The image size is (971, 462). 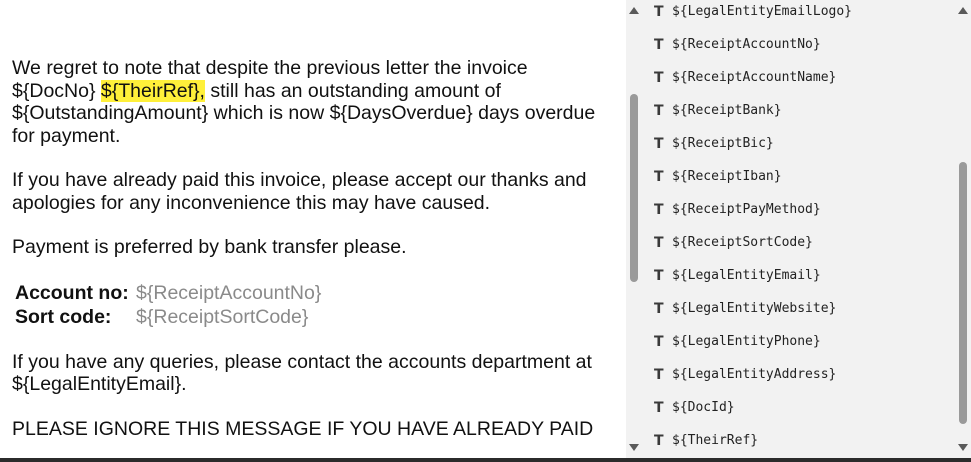 I want to click on merge-field-label: ${ReceiptSortCode}, so click(x=742, y=242).